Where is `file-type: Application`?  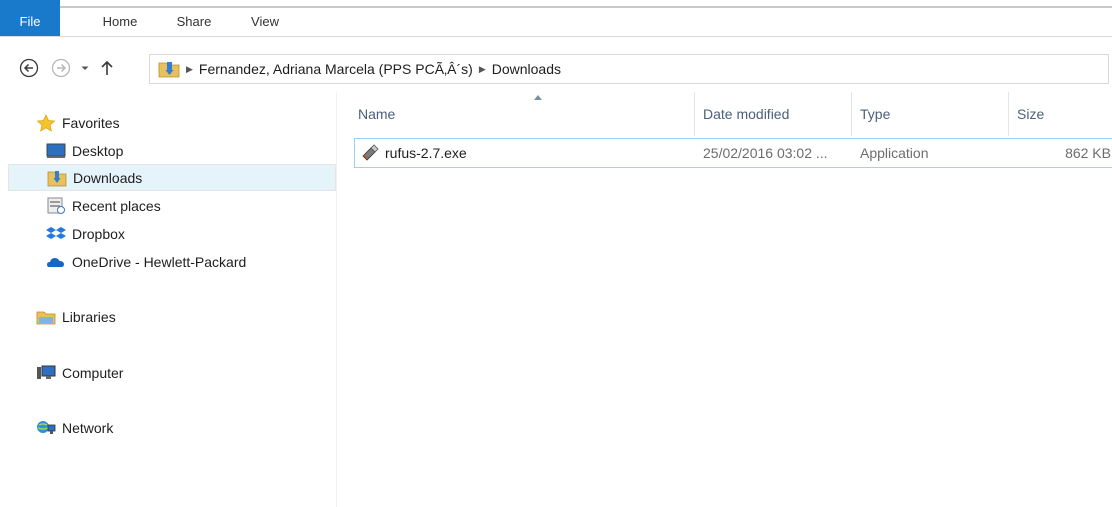 file-type: Application is located at coordinates (894, 153).